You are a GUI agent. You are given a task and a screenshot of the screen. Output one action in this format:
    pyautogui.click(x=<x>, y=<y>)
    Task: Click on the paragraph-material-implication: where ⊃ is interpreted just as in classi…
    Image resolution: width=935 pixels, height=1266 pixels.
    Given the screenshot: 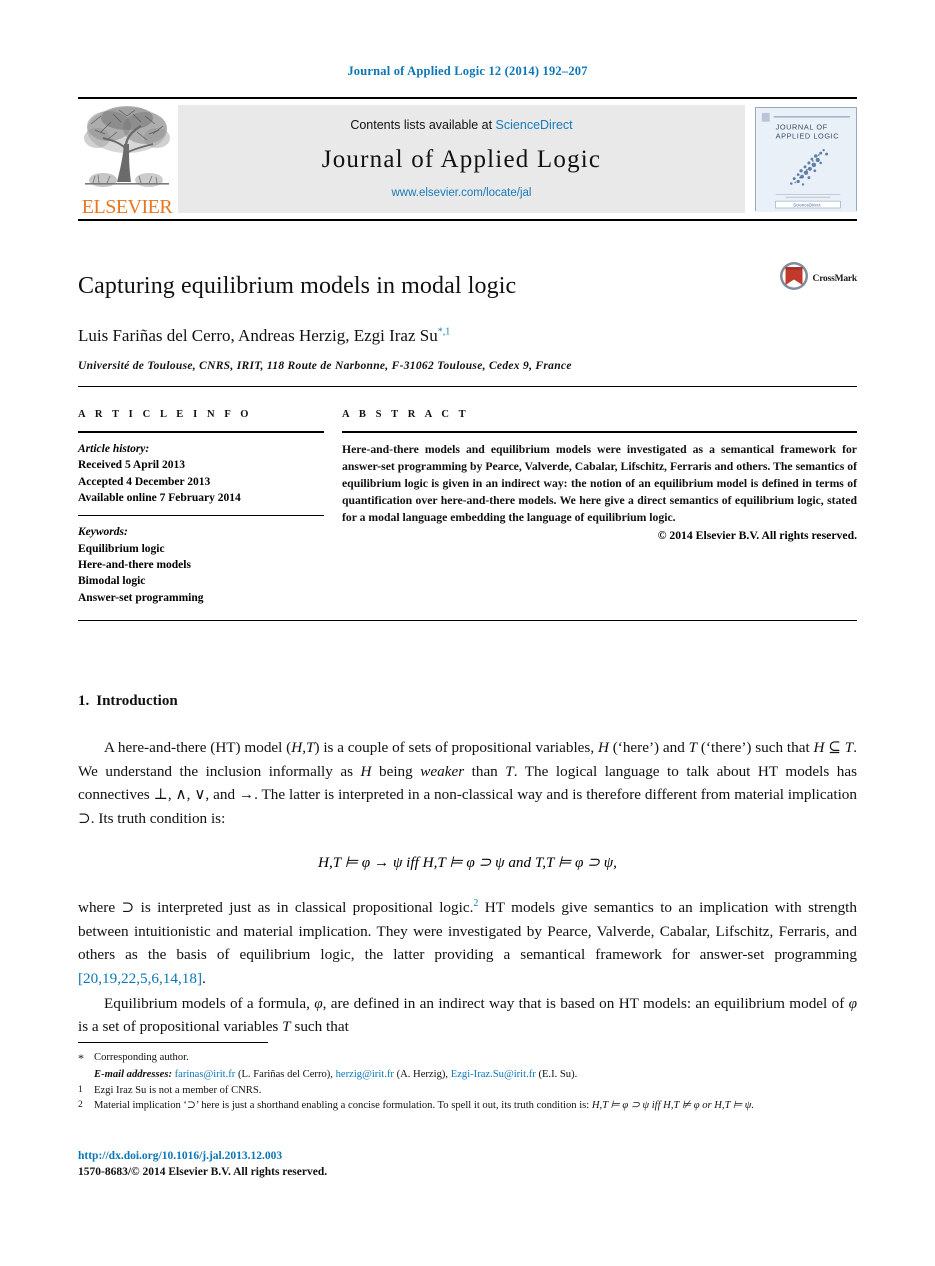 What is the action you would take?
    pyautogui.click(x=467, y=943)
    